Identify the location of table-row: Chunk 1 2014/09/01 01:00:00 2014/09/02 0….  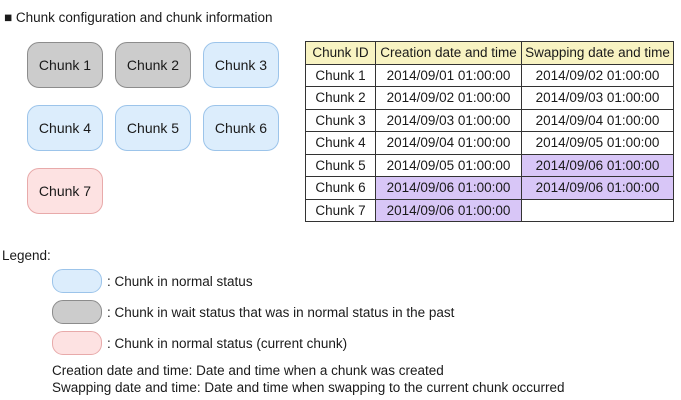
(489, 75).